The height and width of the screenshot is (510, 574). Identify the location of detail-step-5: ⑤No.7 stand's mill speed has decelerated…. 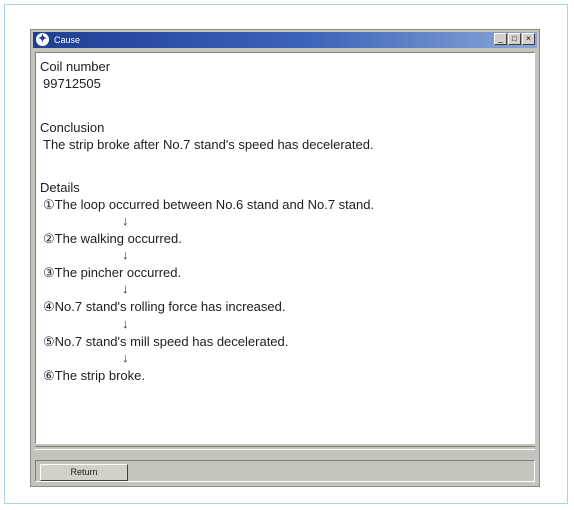
(166, 341).